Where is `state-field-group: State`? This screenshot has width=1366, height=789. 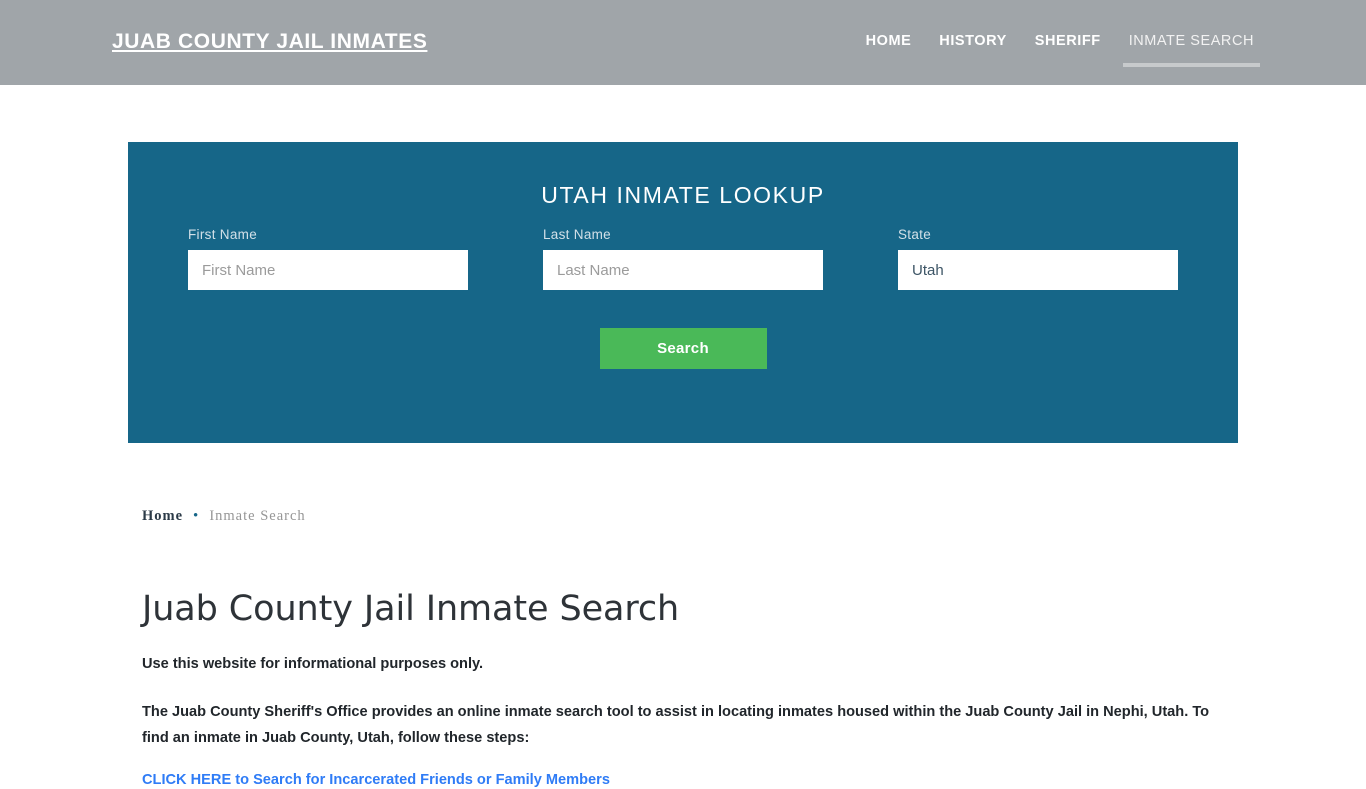 state-field-group: State is located at coordinates (1038, 258).